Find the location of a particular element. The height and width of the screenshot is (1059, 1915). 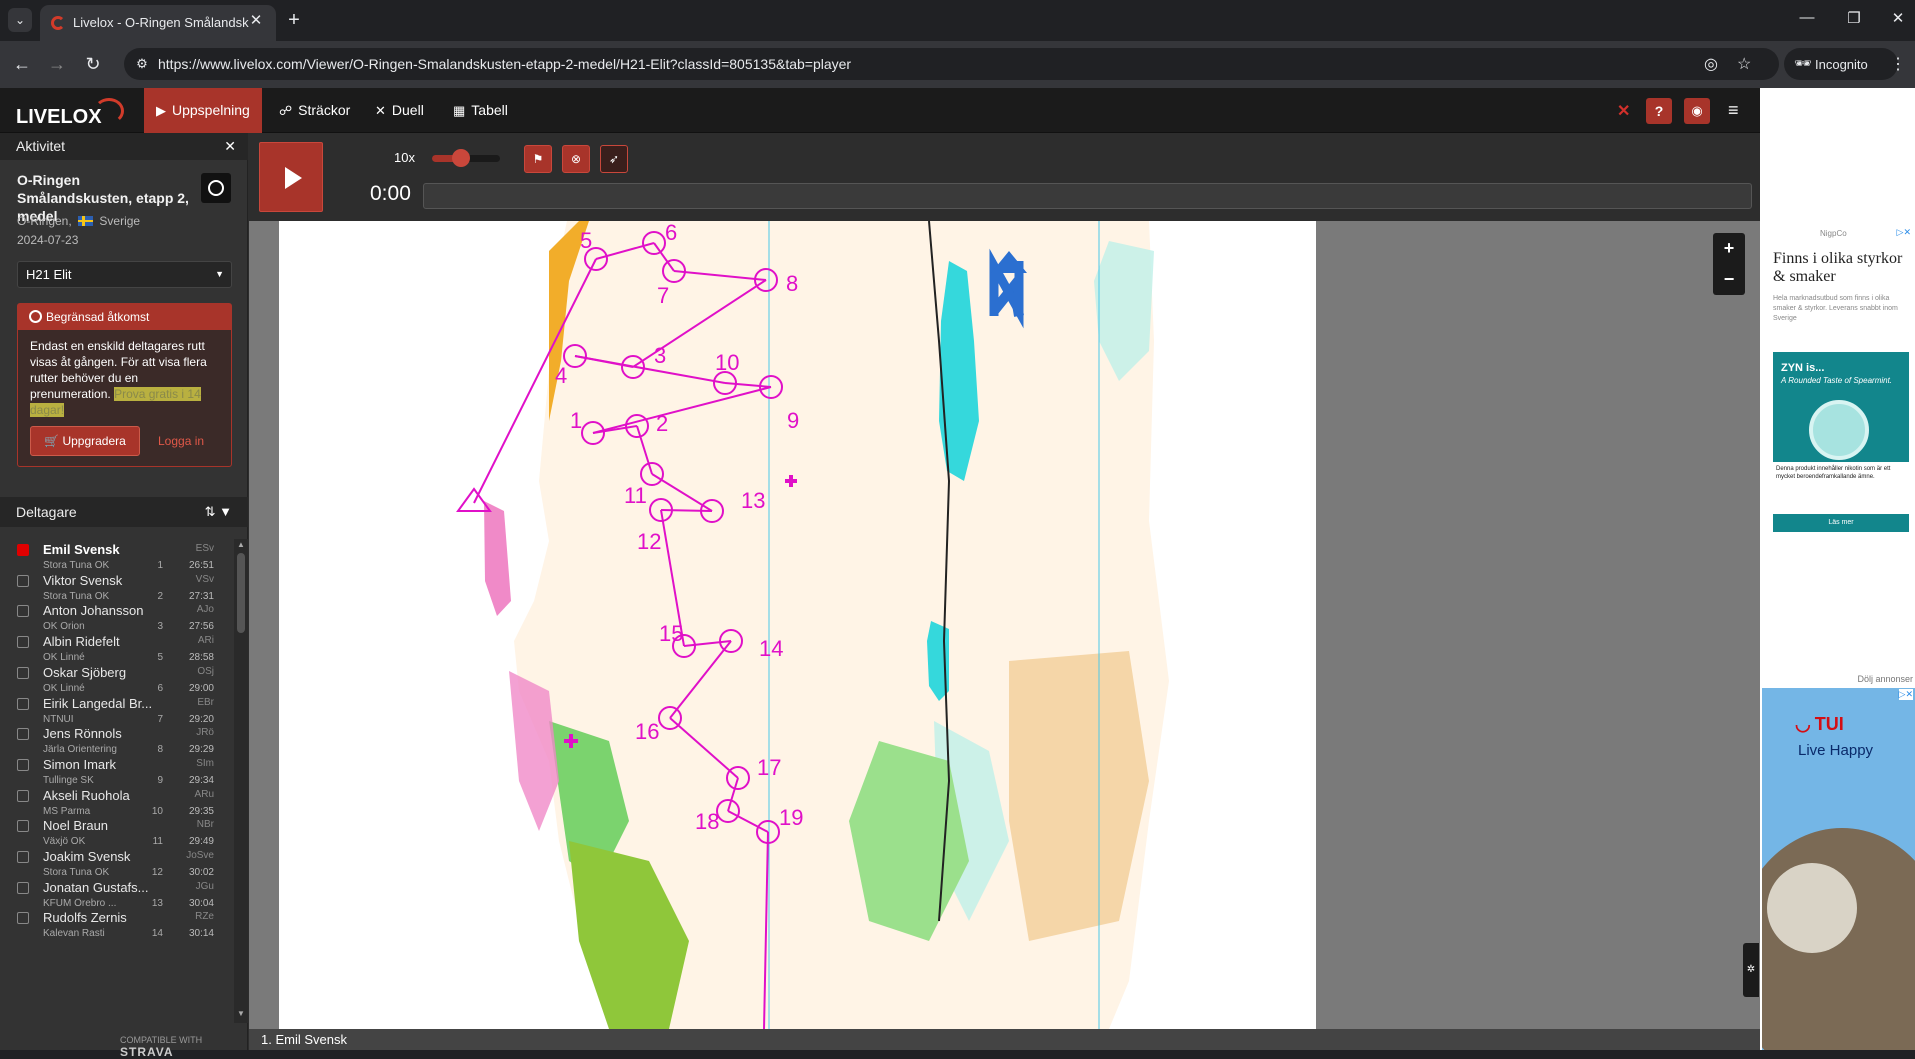

incognito-badge: 🕶 Incognito is located at coordinates (1841, 64).